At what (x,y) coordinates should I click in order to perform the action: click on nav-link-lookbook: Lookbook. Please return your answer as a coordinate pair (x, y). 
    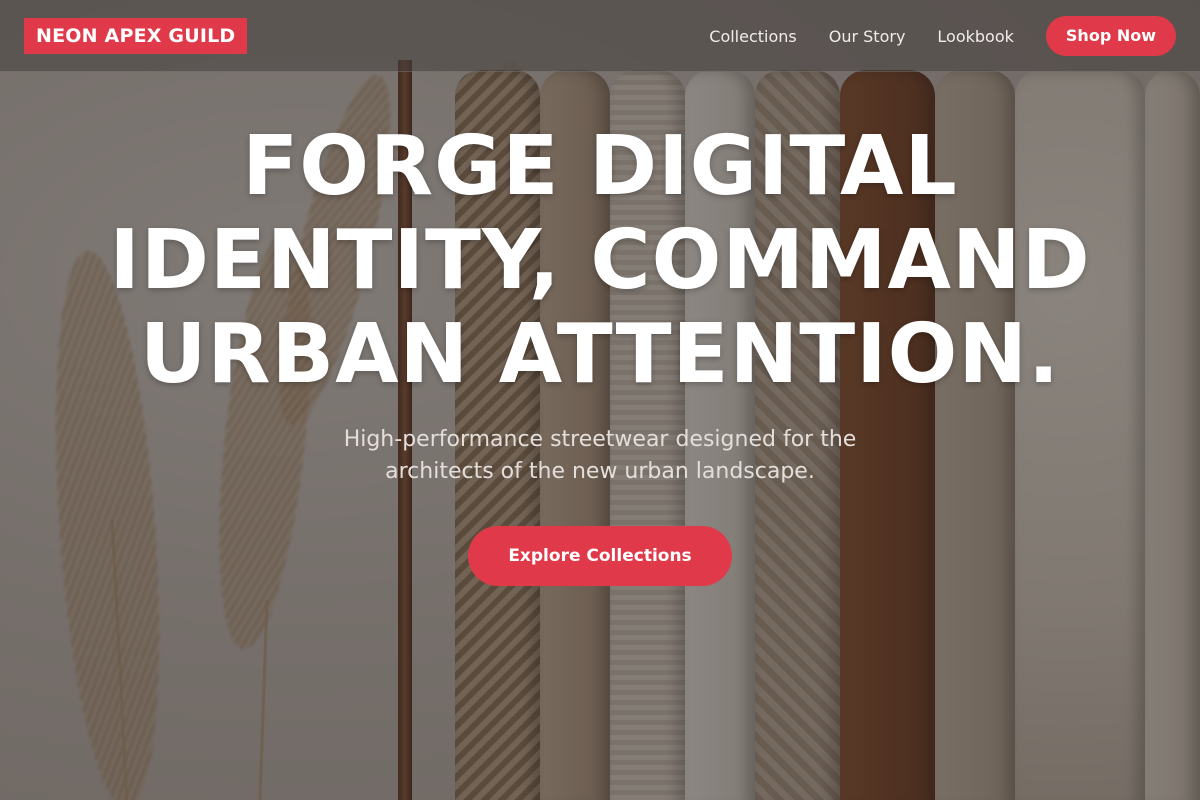
    Looking at the image, I should click on (975, 36).